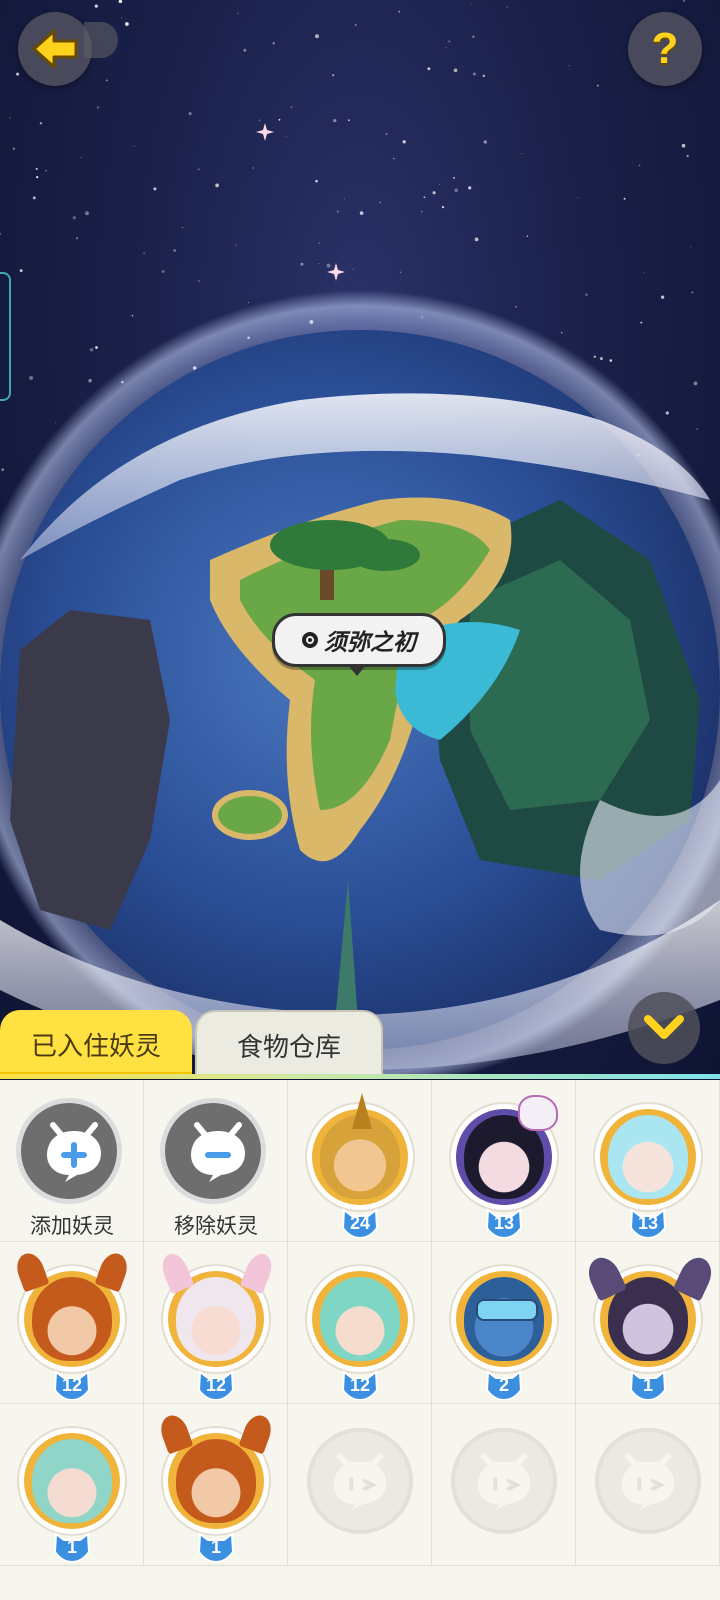  I want to click on resident-slot: 24, so click(360, 1161).